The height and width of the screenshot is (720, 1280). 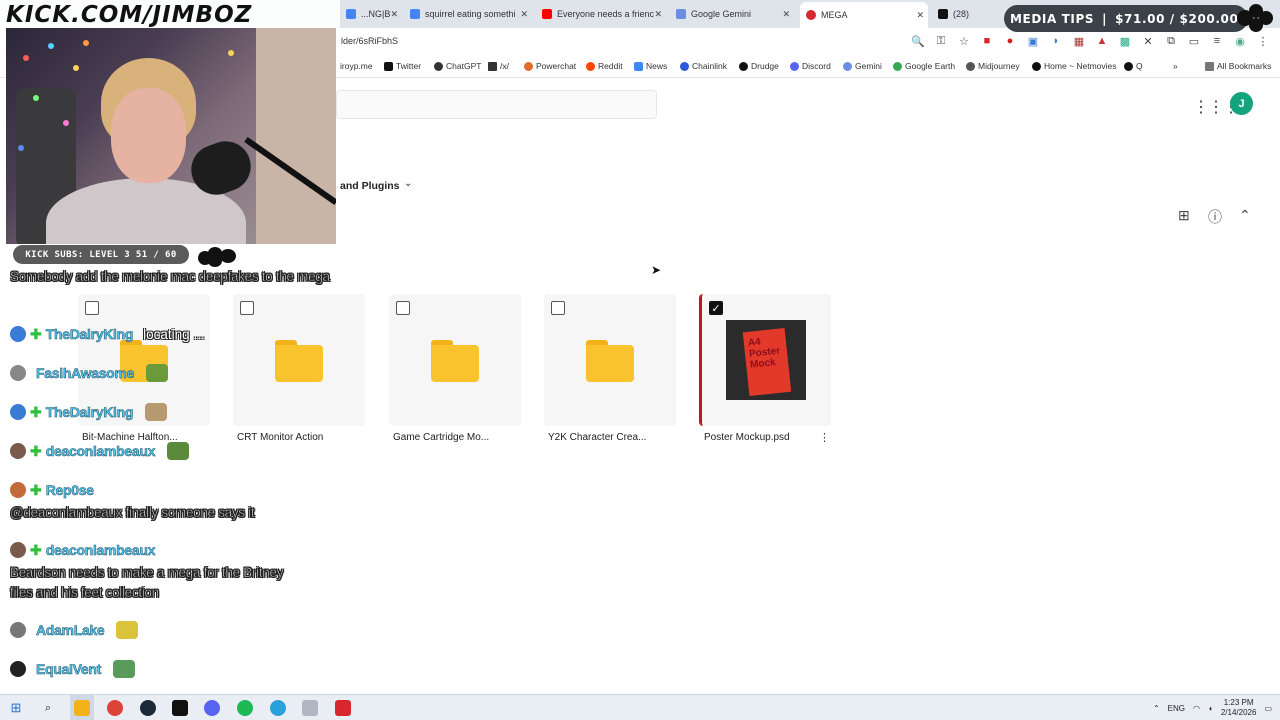 What do you see at coordinates (1033, 41) in the screenshot?
I see `extension-icon: ▣` at bounding box center [1033, 41].